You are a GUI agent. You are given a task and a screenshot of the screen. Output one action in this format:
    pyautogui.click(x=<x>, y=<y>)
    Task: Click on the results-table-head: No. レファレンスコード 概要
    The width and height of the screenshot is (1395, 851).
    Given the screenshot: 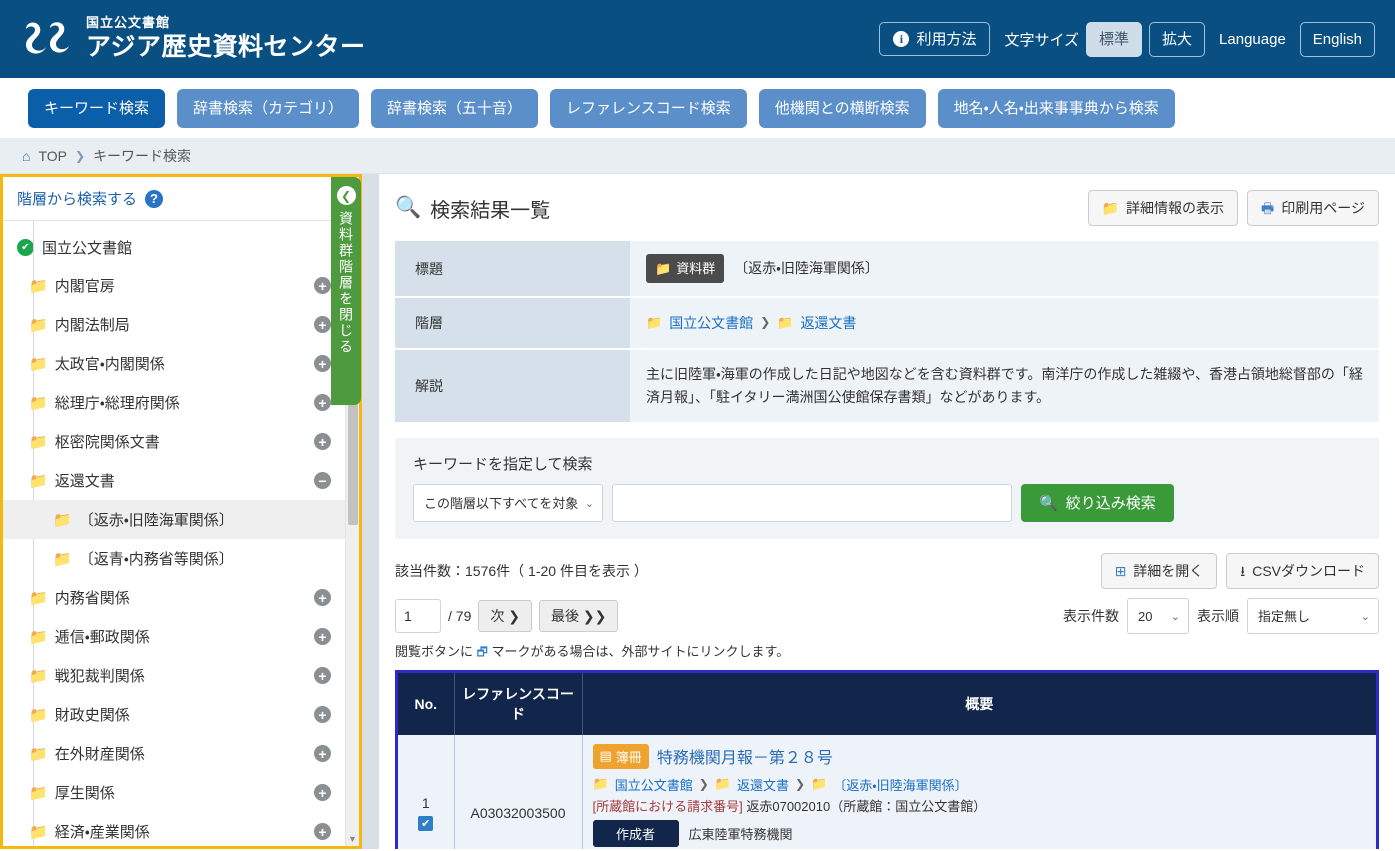 What is the action you would take?
    pyautogui.click(x=887, y=703)
    